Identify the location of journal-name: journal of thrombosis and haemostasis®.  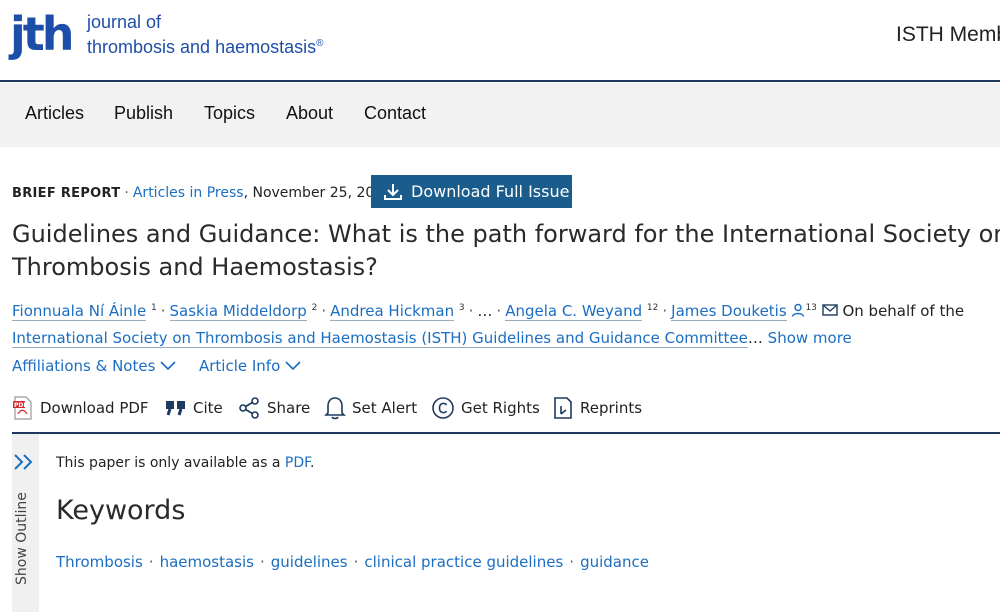
(205, 35).